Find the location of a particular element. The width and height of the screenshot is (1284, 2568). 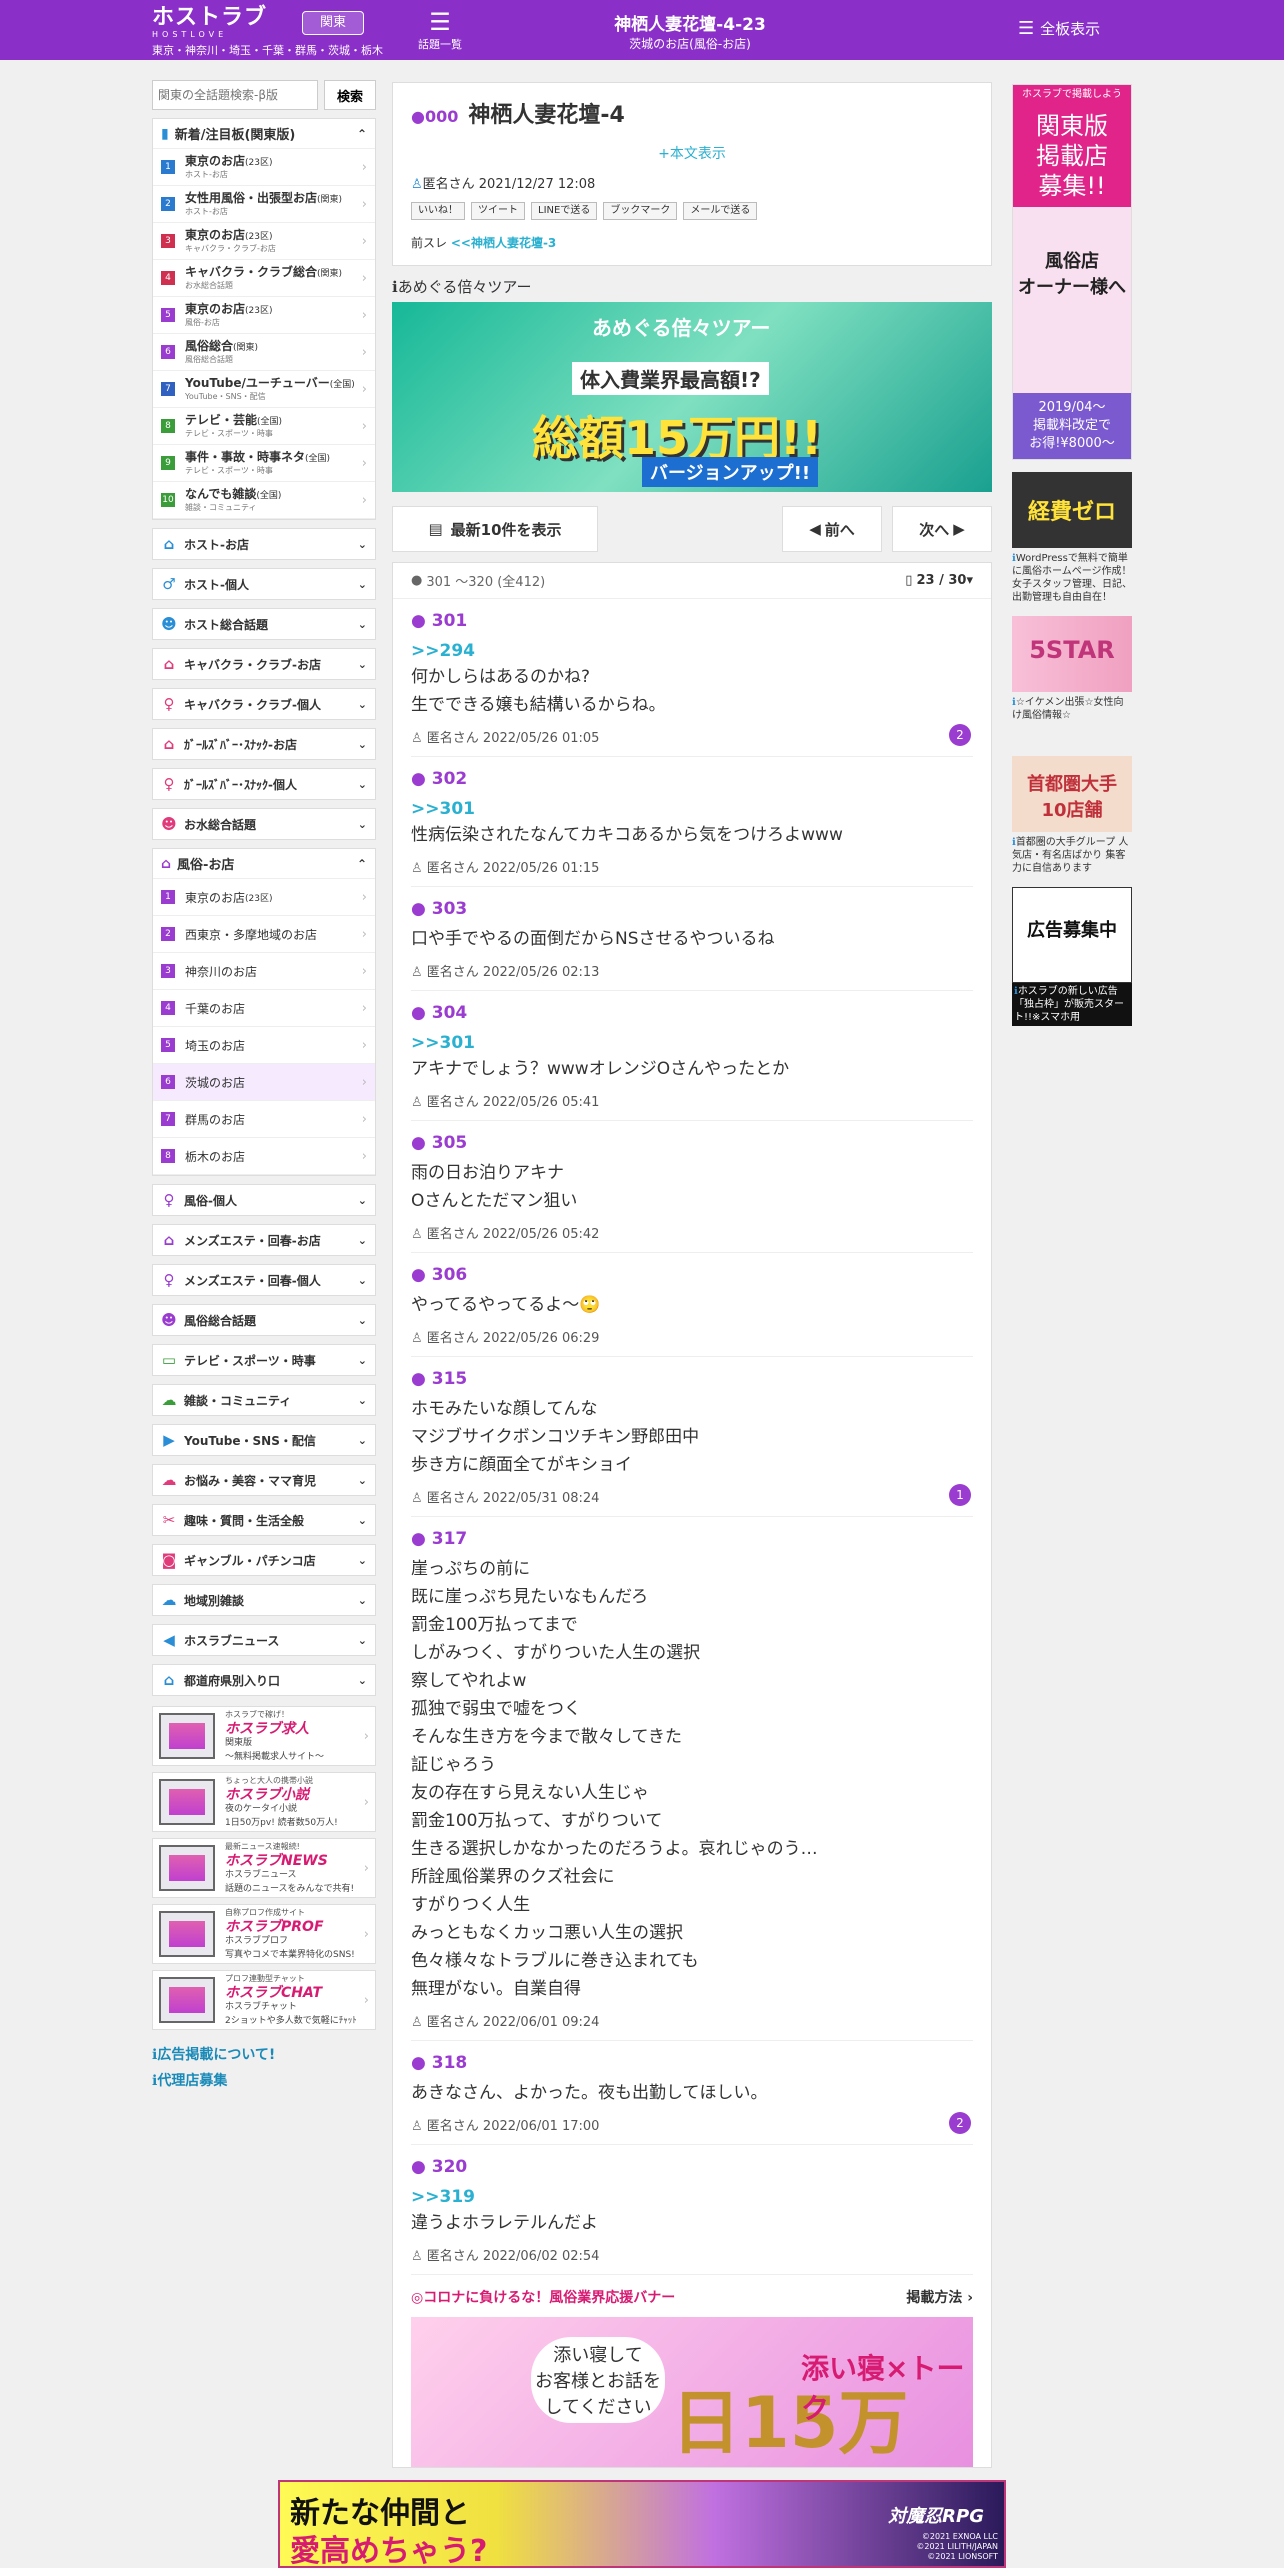

new-board-item: 9 事件・事故・時事ネタ(全国) テレビ・スポーツ・時事 › is located at coordinates (264, 463).